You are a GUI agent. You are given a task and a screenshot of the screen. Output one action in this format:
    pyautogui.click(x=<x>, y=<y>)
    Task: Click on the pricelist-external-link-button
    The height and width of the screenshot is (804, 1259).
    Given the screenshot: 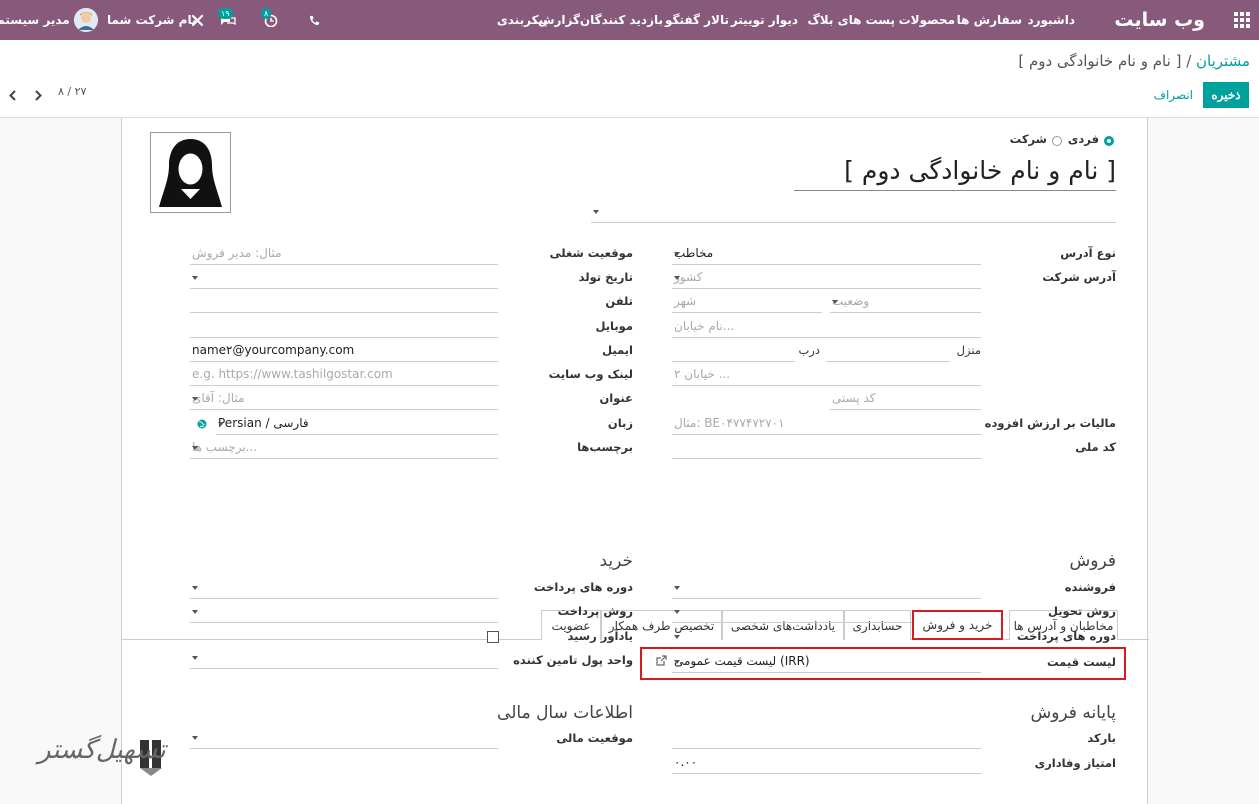 What is the action you would take?
    pyautogui.click(x=661, y=662)
    